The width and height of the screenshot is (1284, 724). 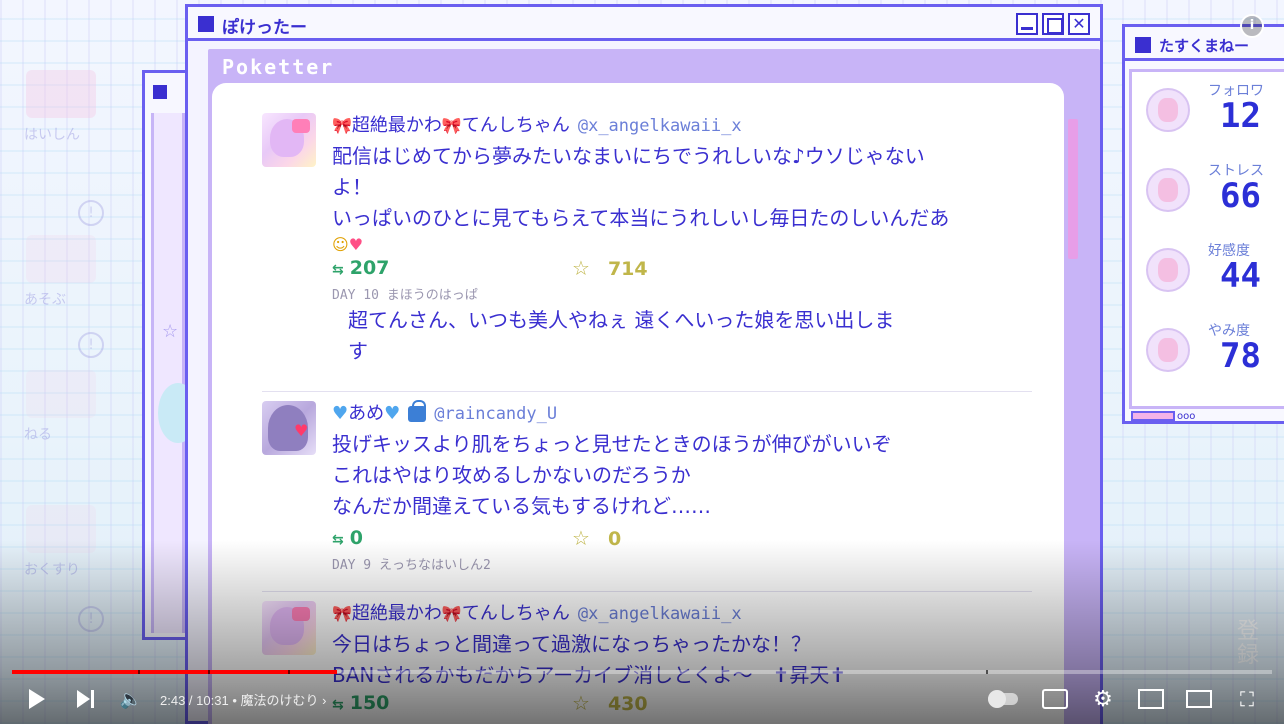 I want to click on post-line: 配信はじめてから夢みたいなまいにちでうれしいな♪ウソじゃない, so click(x=628, y=156).